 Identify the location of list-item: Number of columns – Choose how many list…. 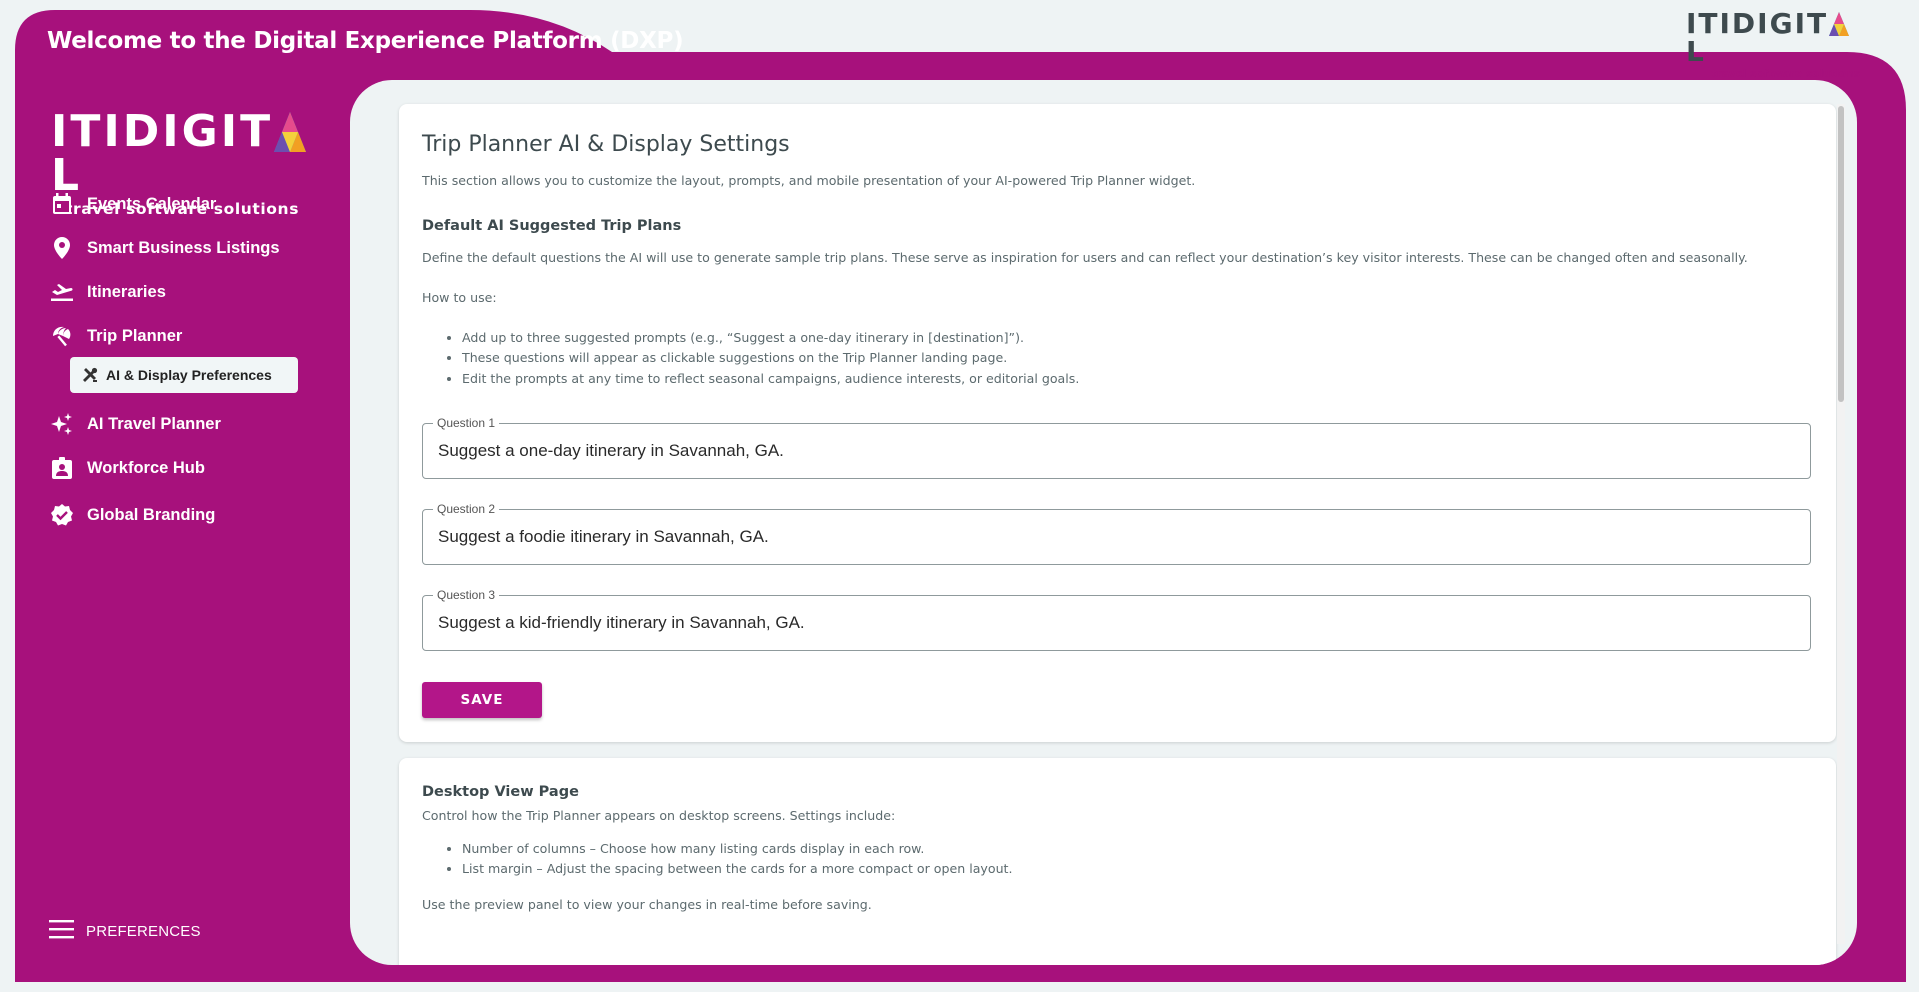
(737, 849).